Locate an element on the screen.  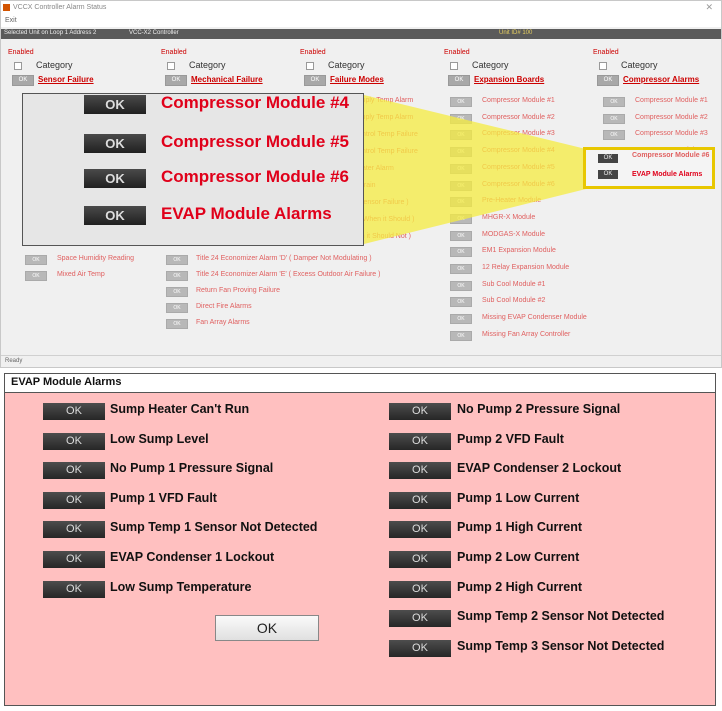
alarm-label: Sump Heater Can't Run is located at coordinates (180, 409).